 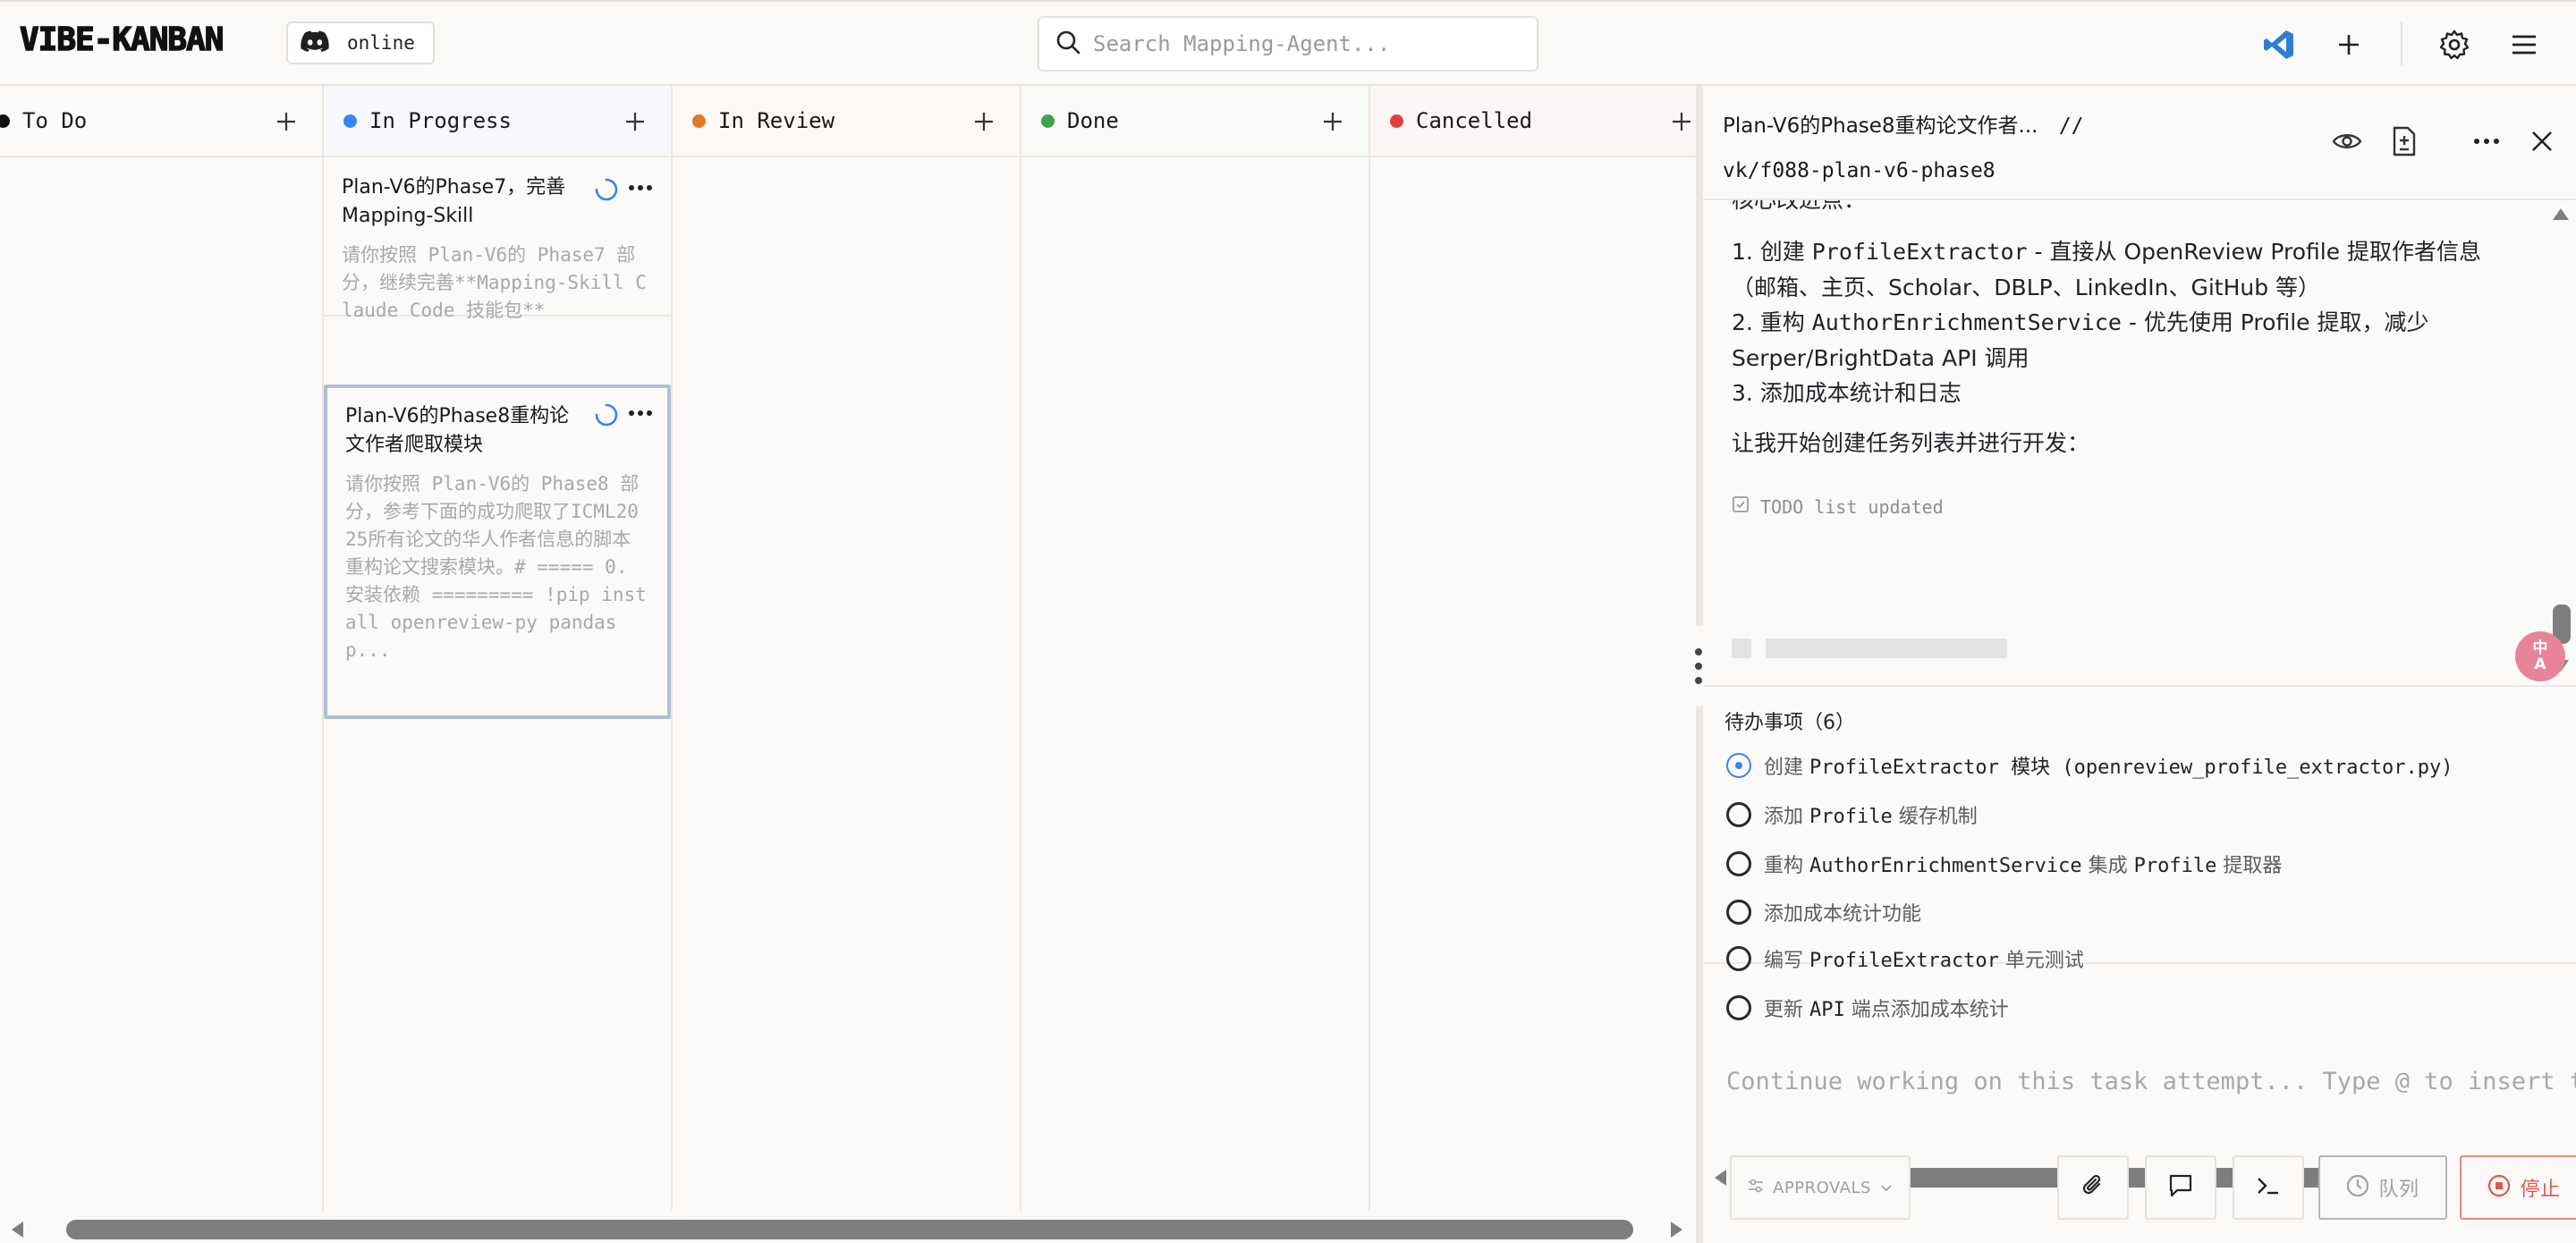 I want to click on comment-button, so click(x=2180, y=1187).